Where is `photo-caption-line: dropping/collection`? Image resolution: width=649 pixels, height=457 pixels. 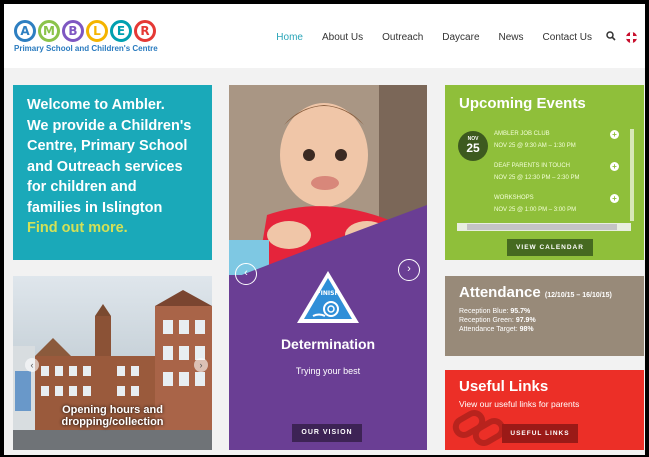 photo-caption-line: dropping/collection is located at coordinates (112, 422).